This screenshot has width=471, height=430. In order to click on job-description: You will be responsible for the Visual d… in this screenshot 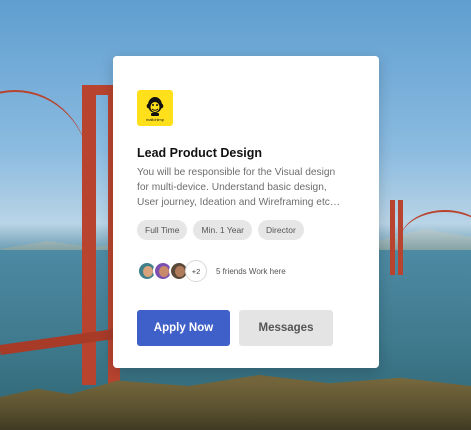, I will do `click(239, 187)`.